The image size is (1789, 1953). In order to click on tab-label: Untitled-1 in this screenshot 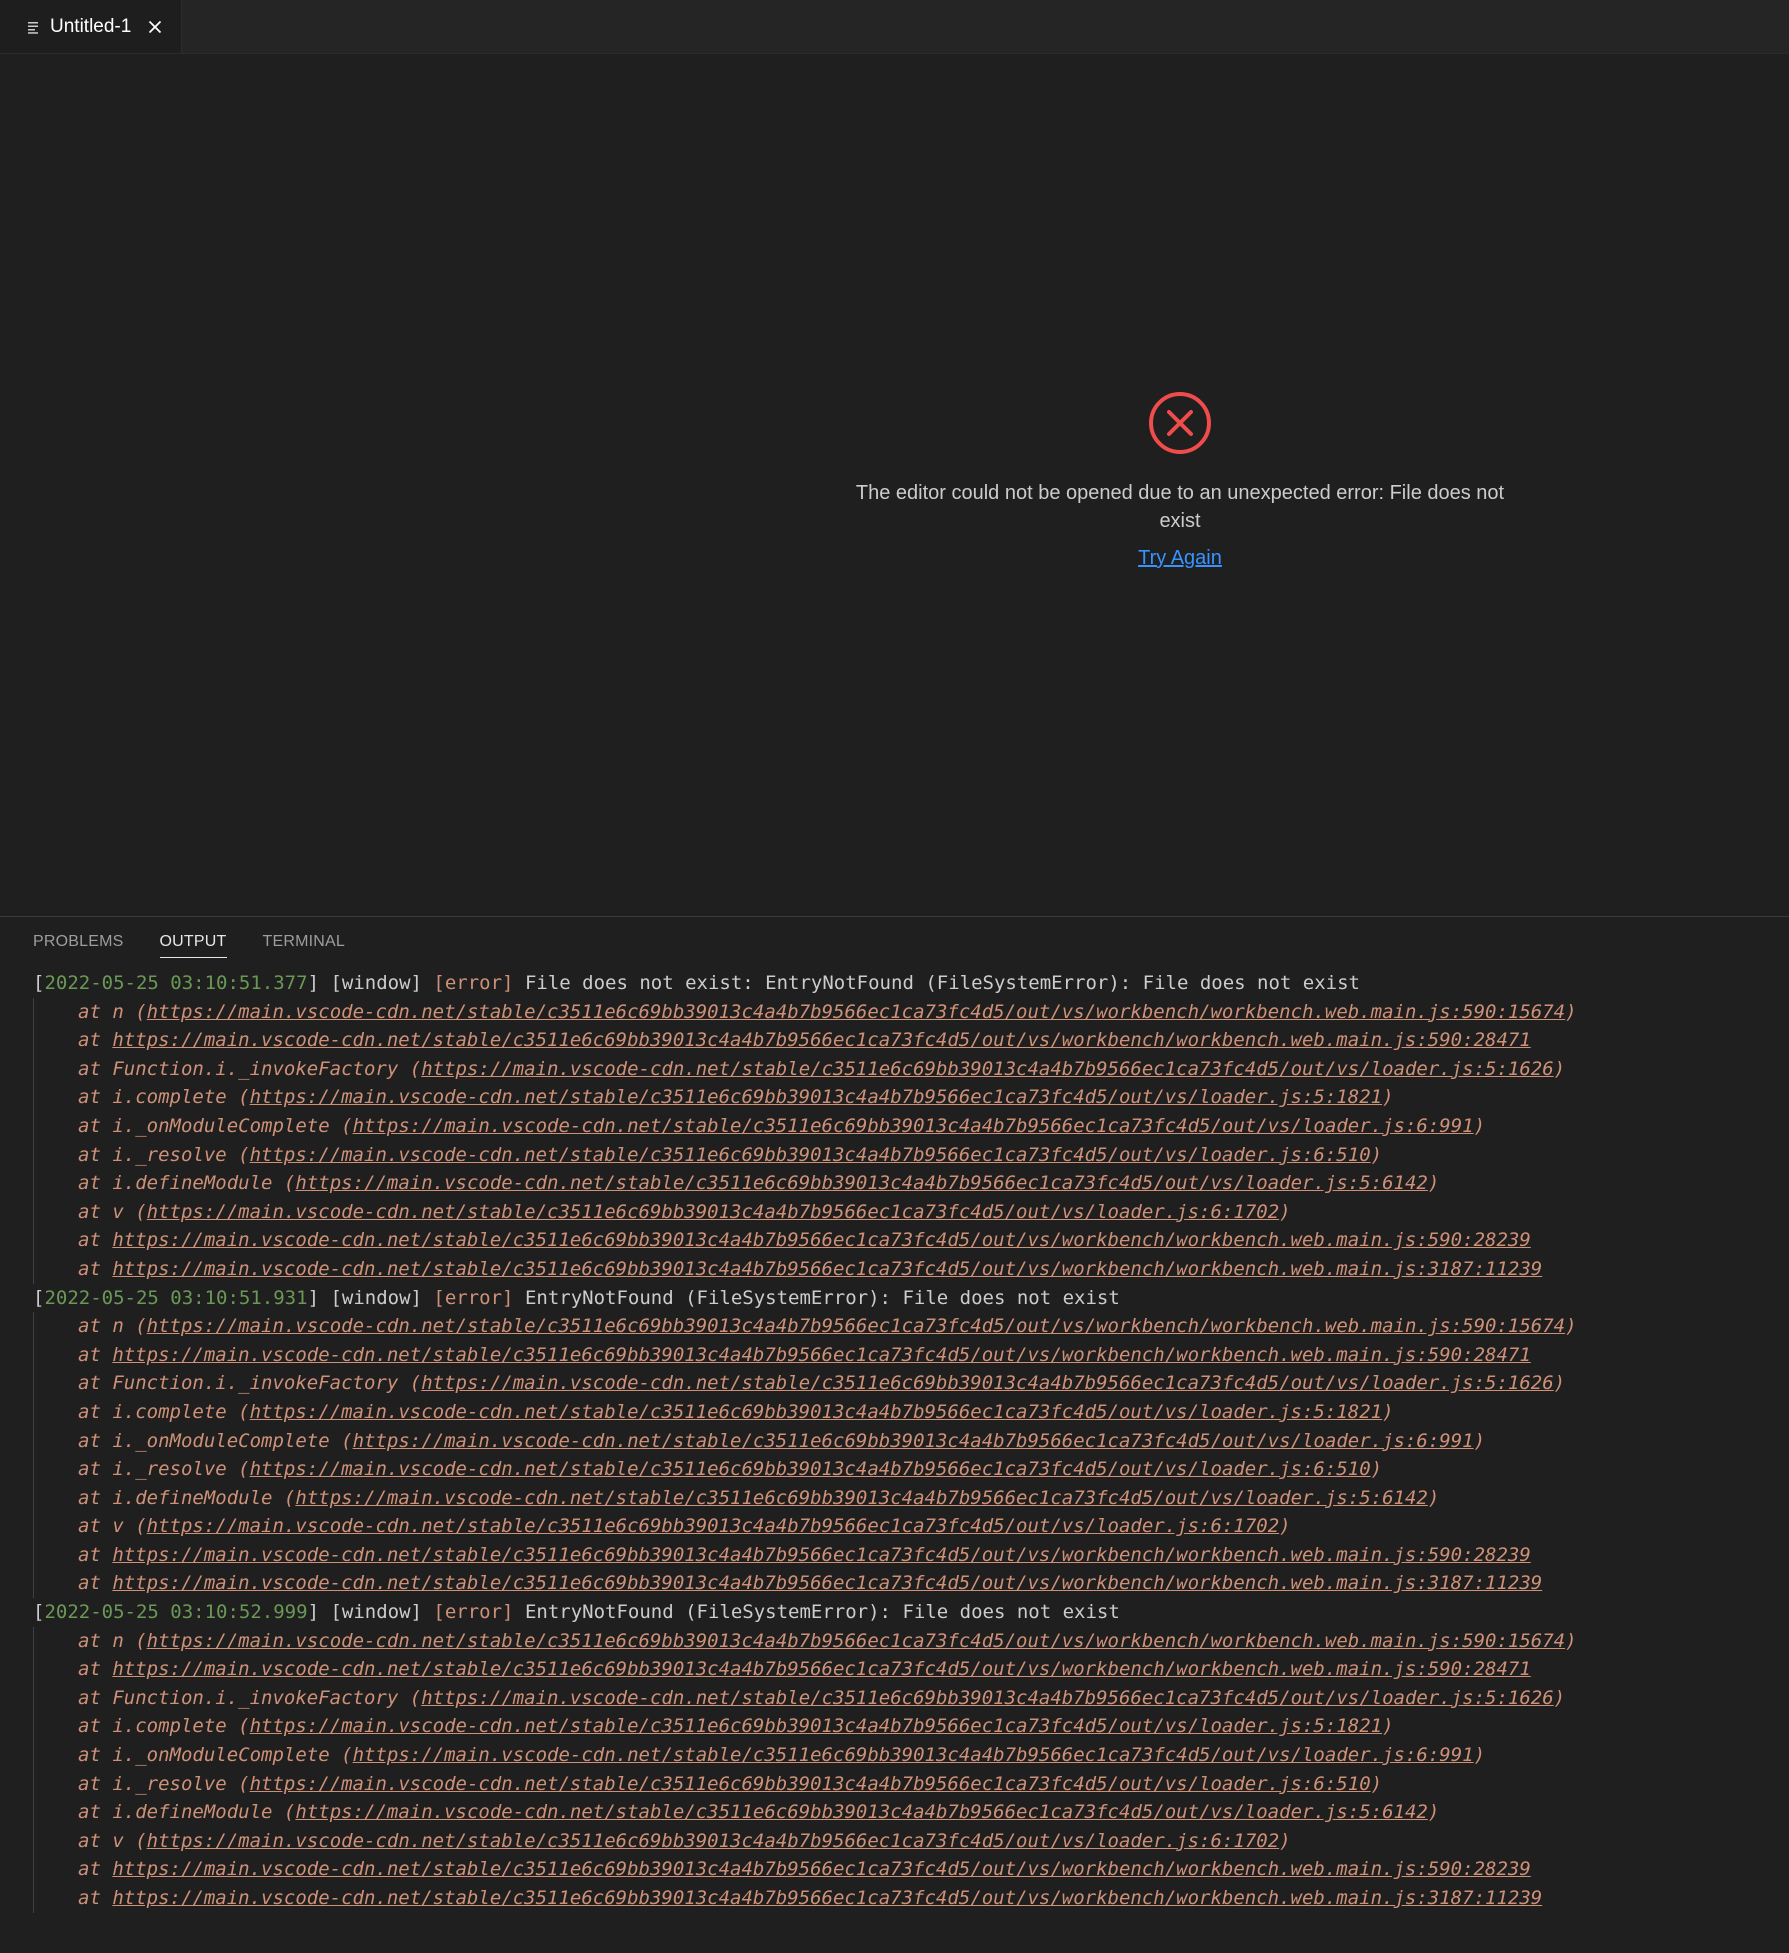, I will do `click(91, 26)`.